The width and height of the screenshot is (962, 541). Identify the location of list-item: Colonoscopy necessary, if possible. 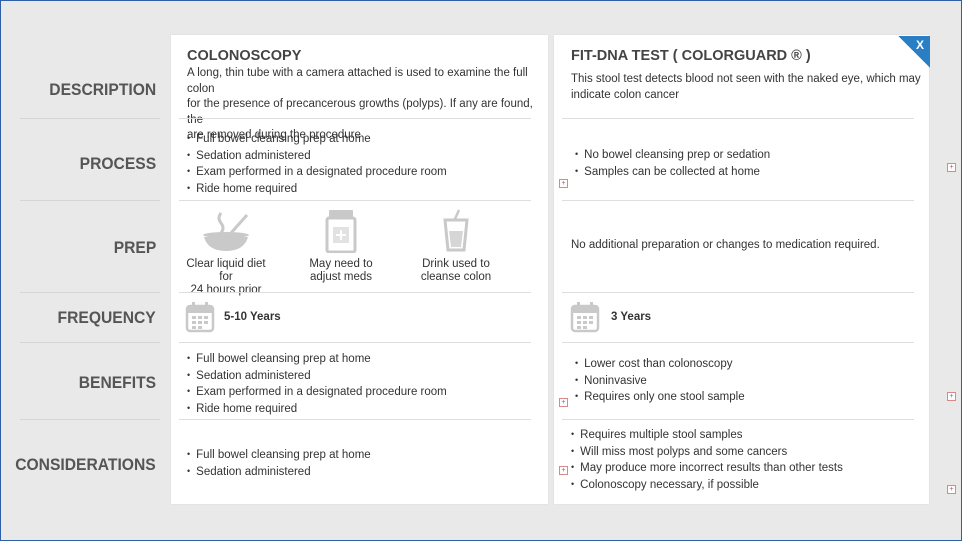
(707, 485).